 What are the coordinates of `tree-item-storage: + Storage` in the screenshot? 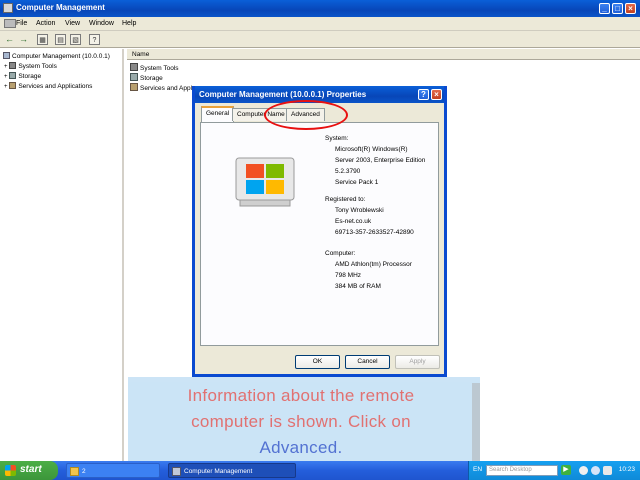 It's located at (22, 76).